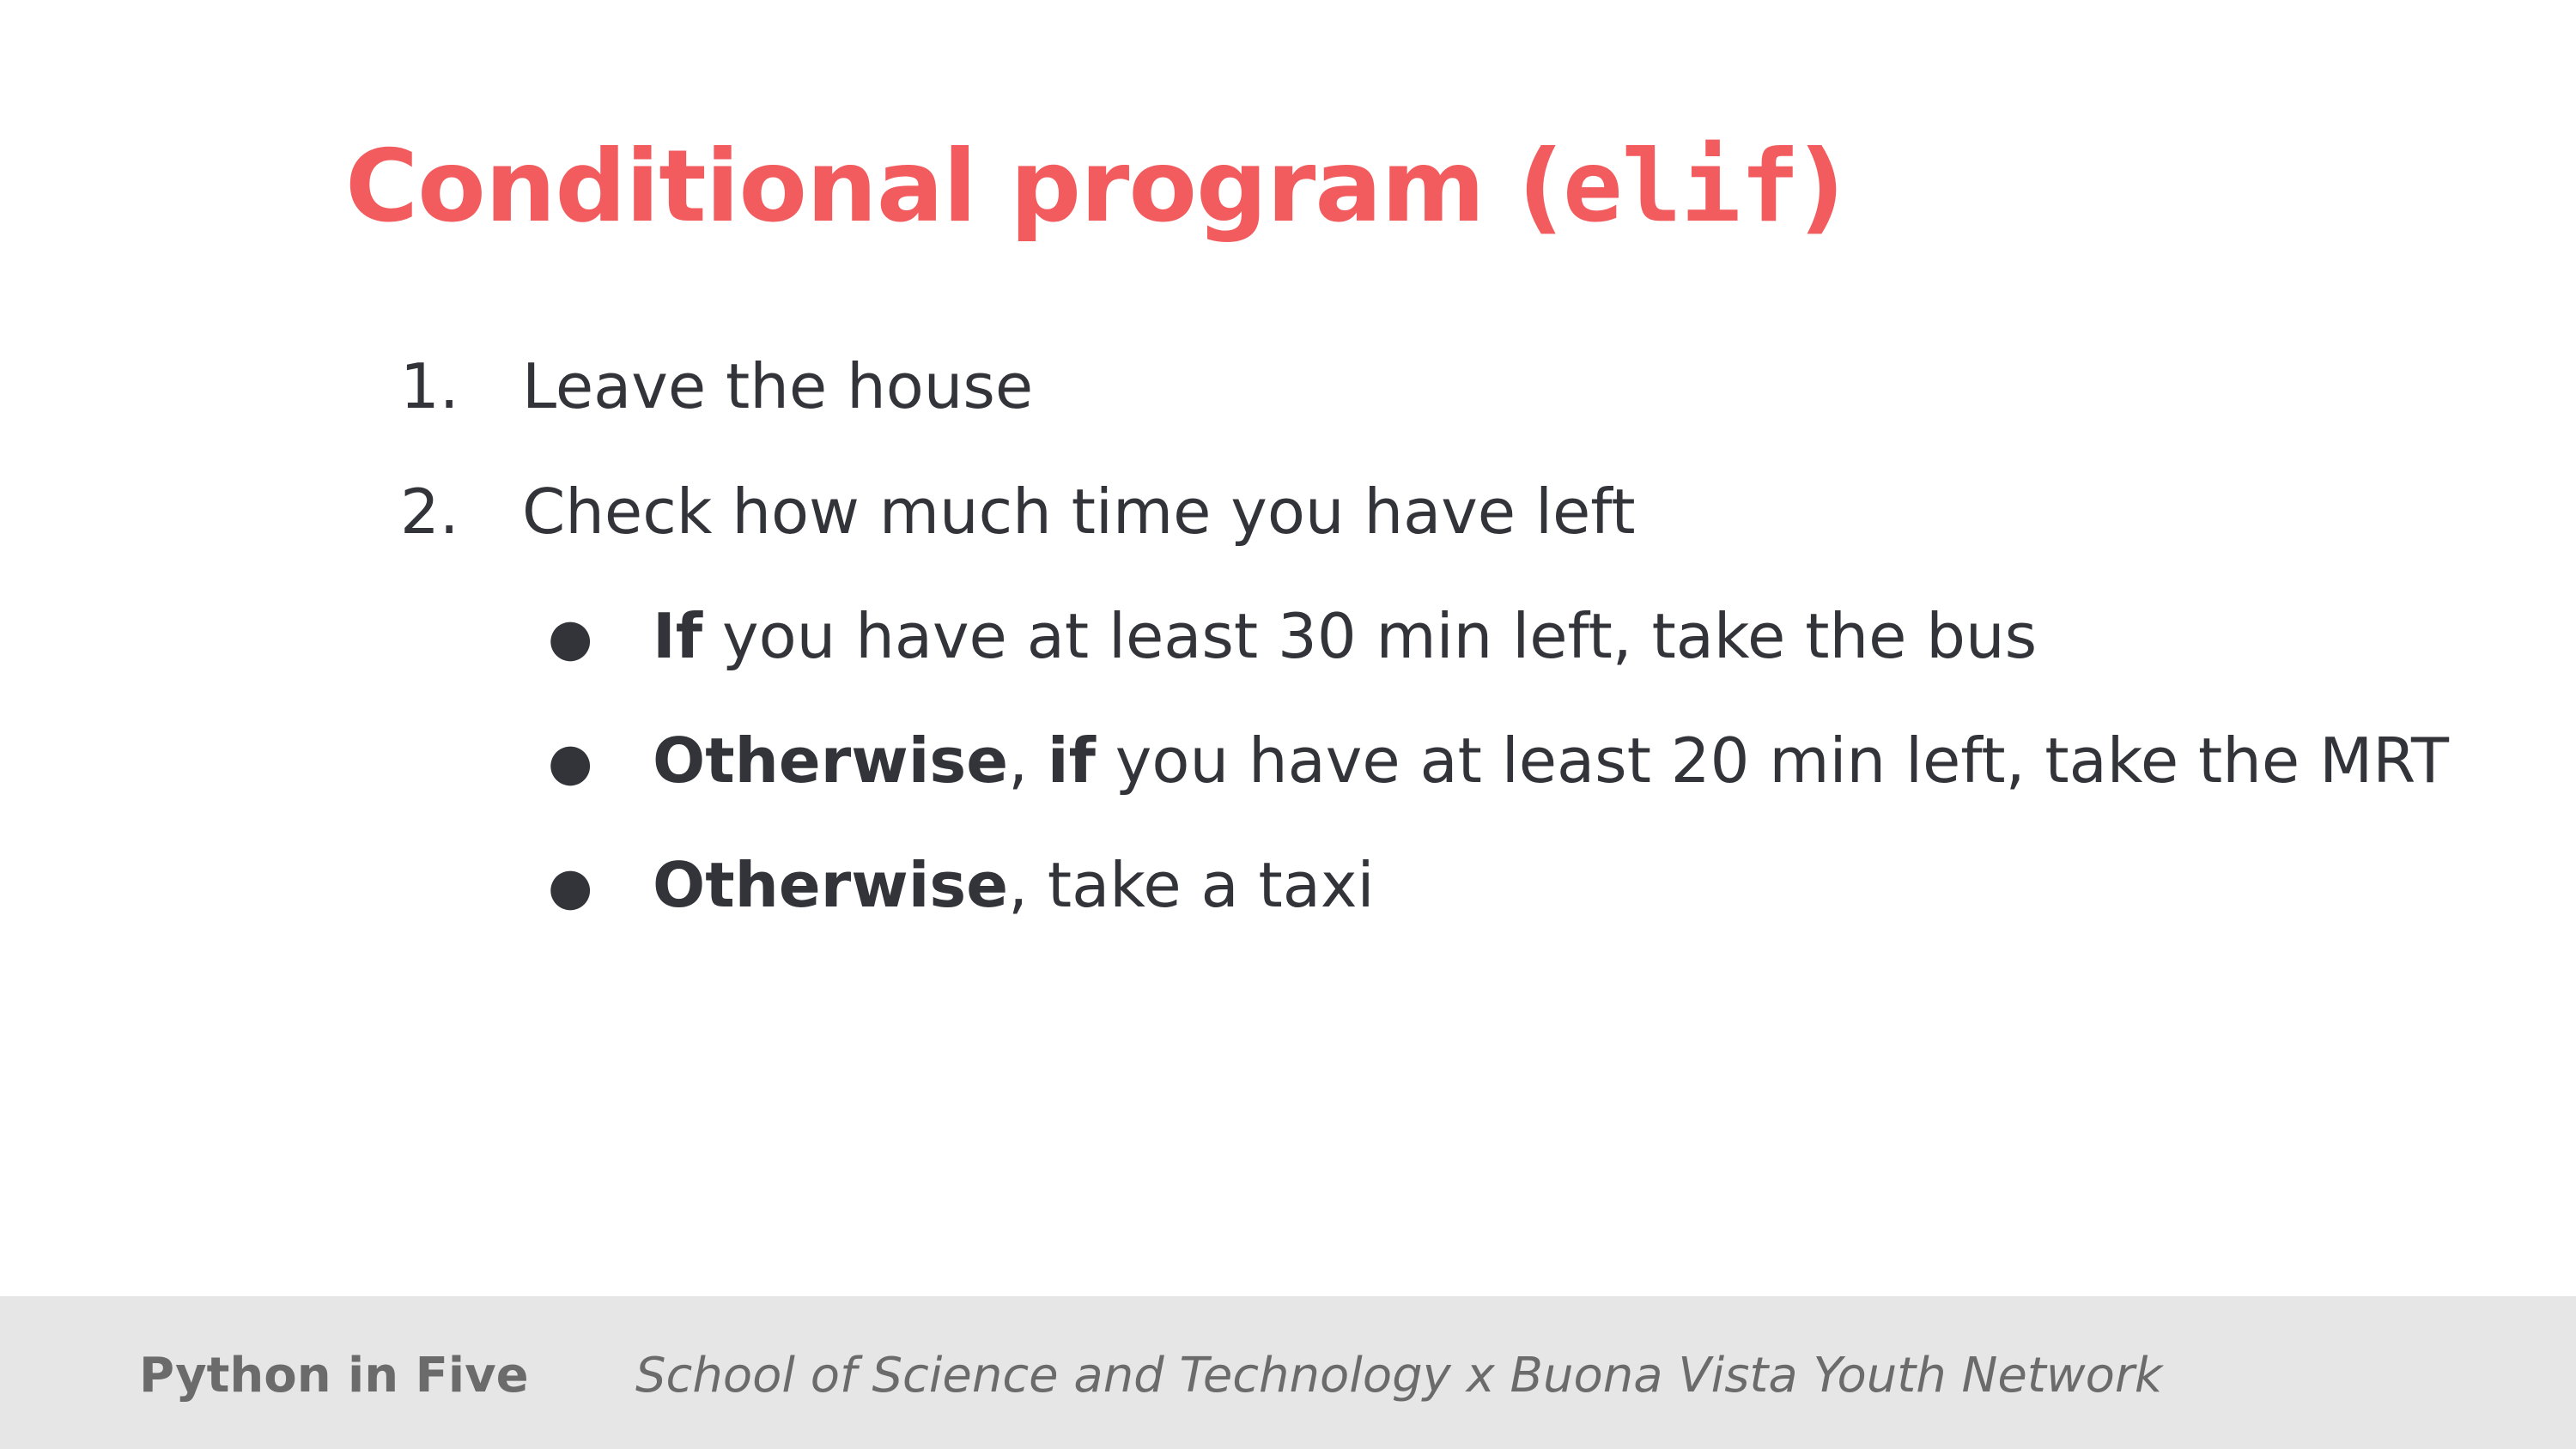 This screenshot has height=1449, width=2576. I want to click on step-number: 1., so click(430, 386).